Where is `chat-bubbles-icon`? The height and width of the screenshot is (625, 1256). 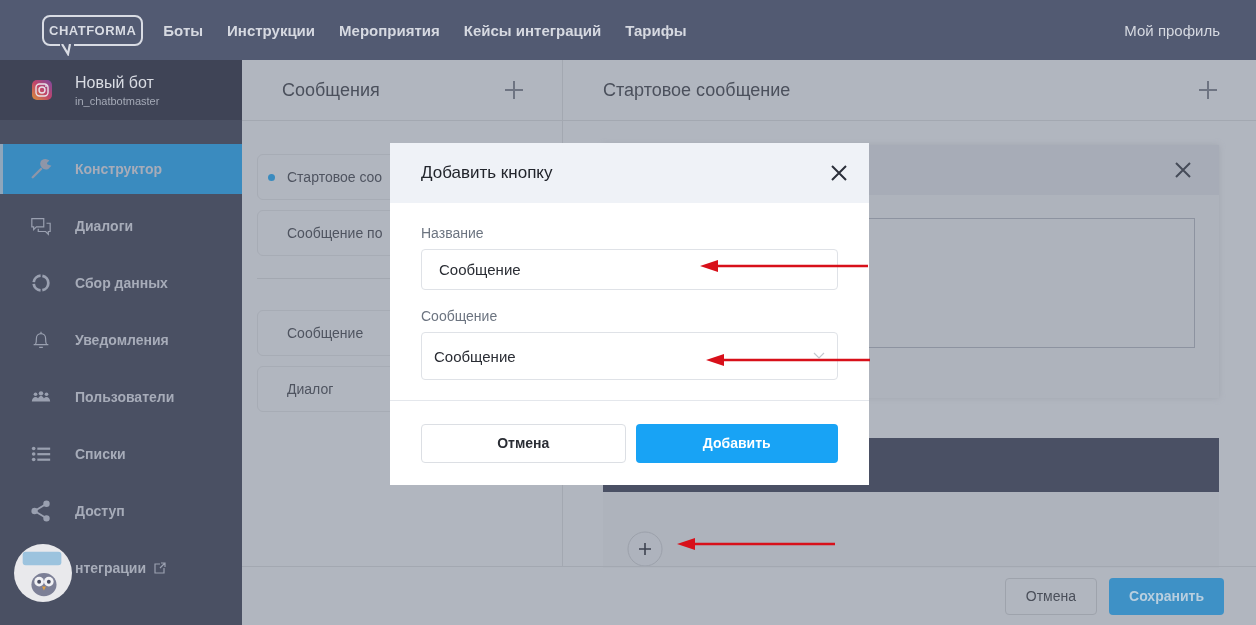 chat-bubbles-icon is located at coordinates (41, 226).